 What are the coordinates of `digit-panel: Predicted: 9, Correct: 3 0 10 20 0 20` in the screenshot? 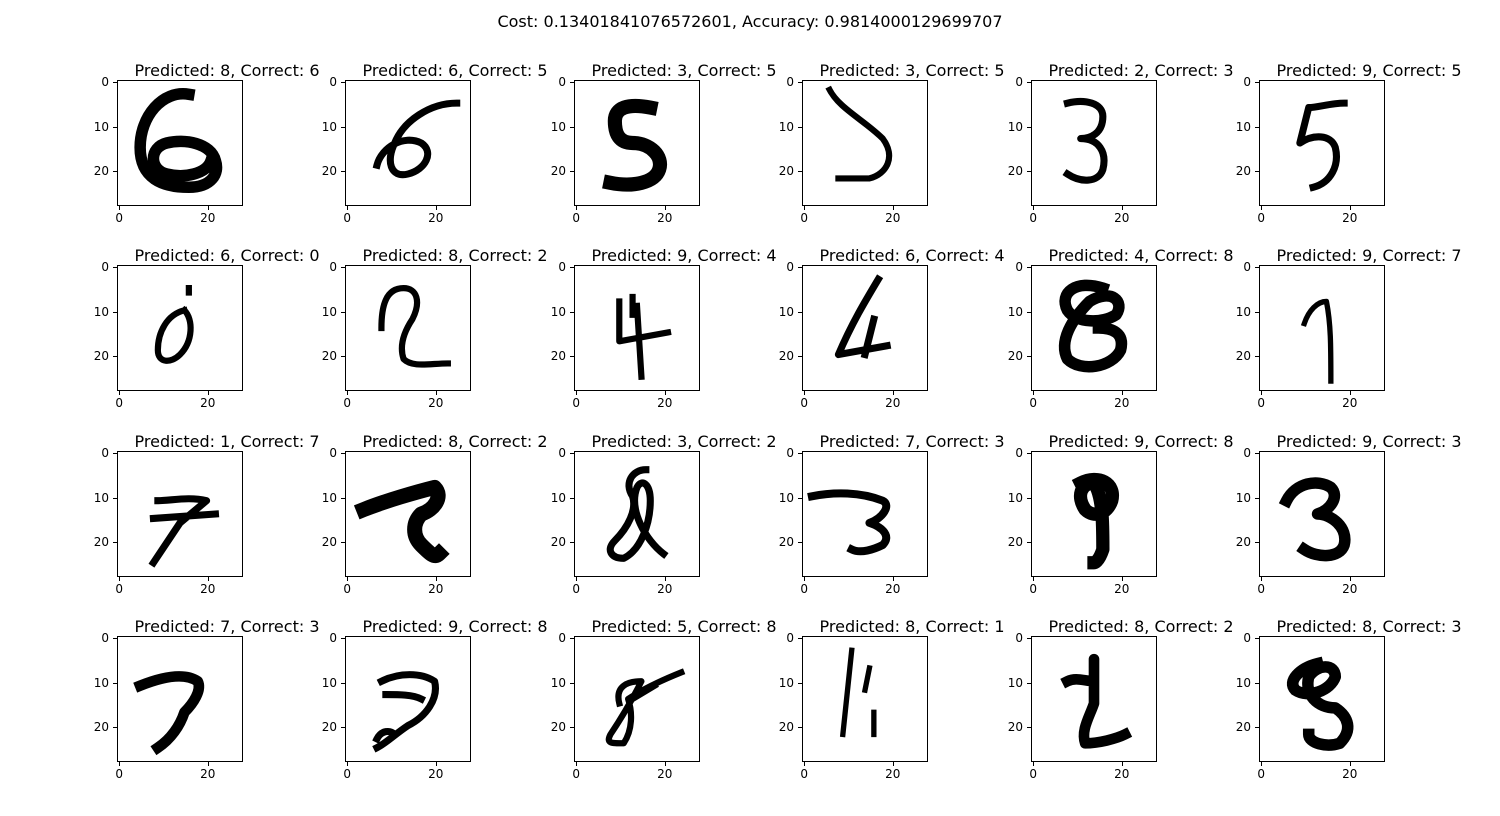 It's located at (1357, 531).